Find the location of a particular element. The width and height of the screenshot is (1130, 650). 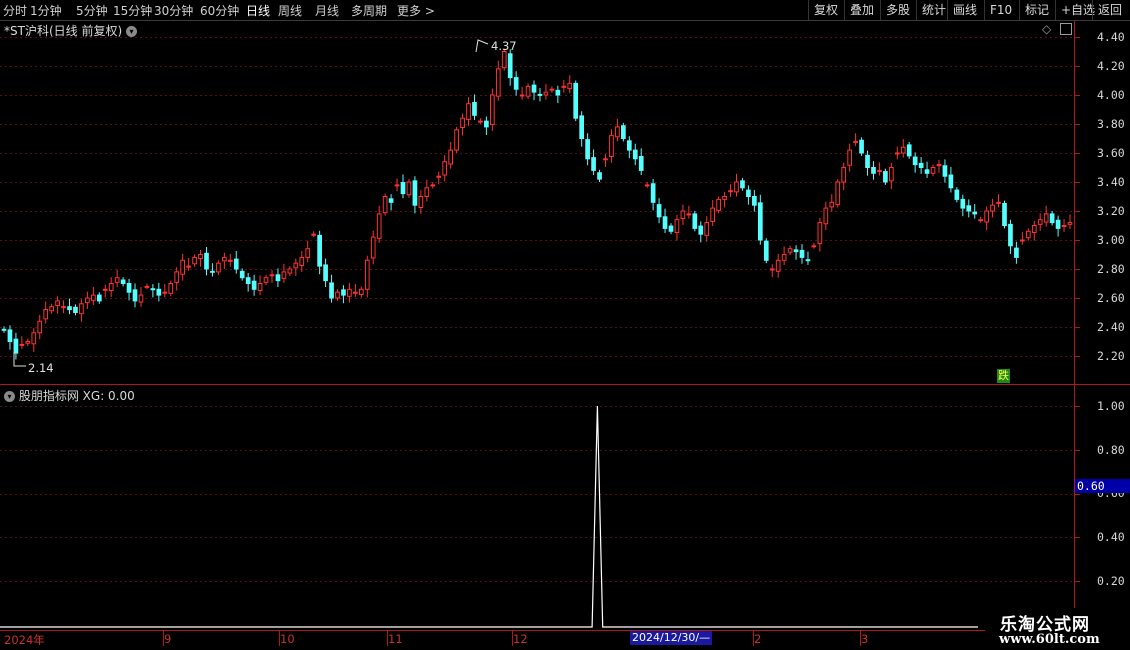

toolbar-btn-6: 标记 is located at coordinates (1036, 10).